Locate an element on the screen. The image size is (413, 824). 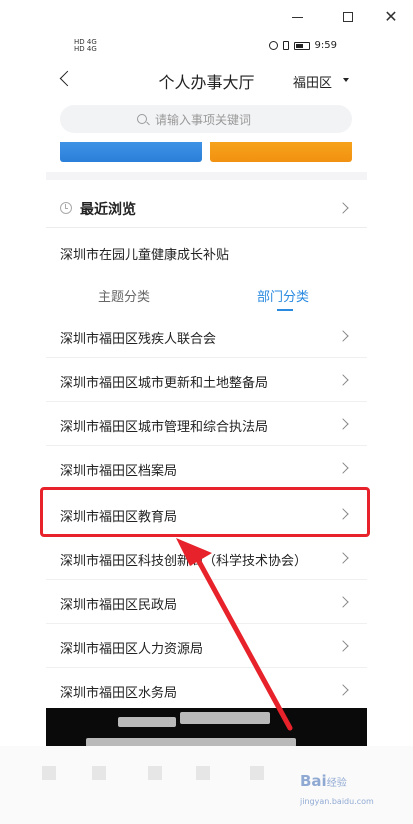
recent-item: 深圳市在园儿童健康成长补贴 is located at coordinates (144, 253).